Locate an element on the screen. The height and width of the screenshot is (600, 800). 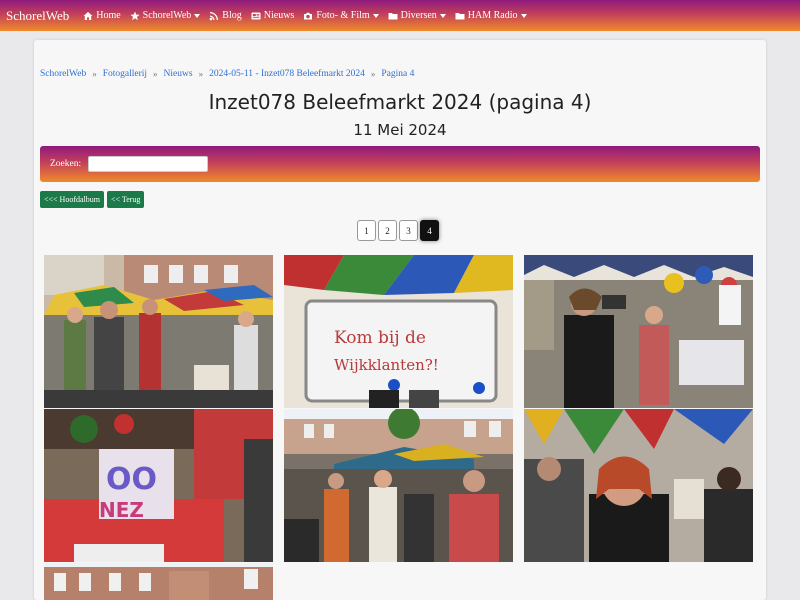
star-icon is located at coordinates (135, 15).